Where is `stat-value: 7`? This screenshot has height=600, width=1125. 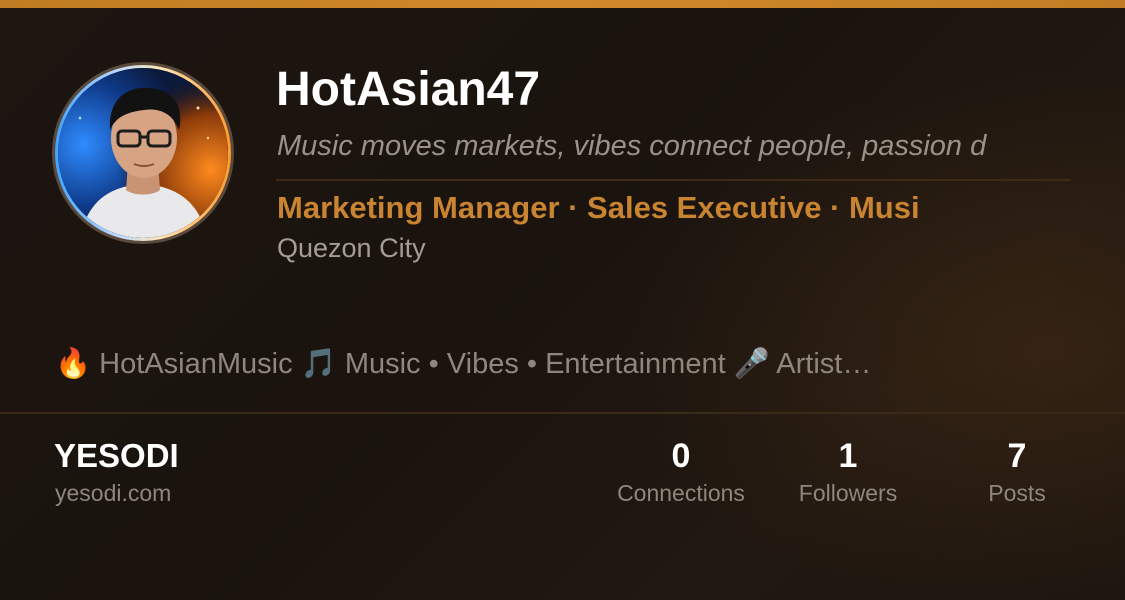
stat-value: 7 is located at coordinates (1017, 456).